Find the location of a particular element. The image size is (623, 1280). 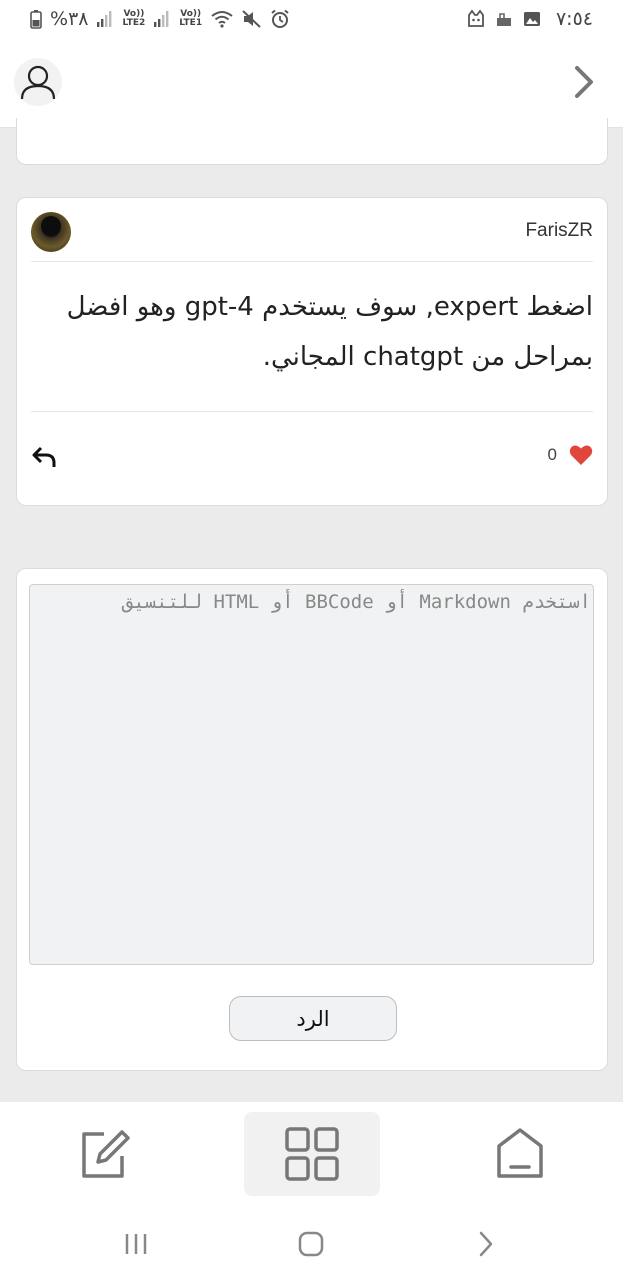

categories-button is located at coordinates (312, 1154).